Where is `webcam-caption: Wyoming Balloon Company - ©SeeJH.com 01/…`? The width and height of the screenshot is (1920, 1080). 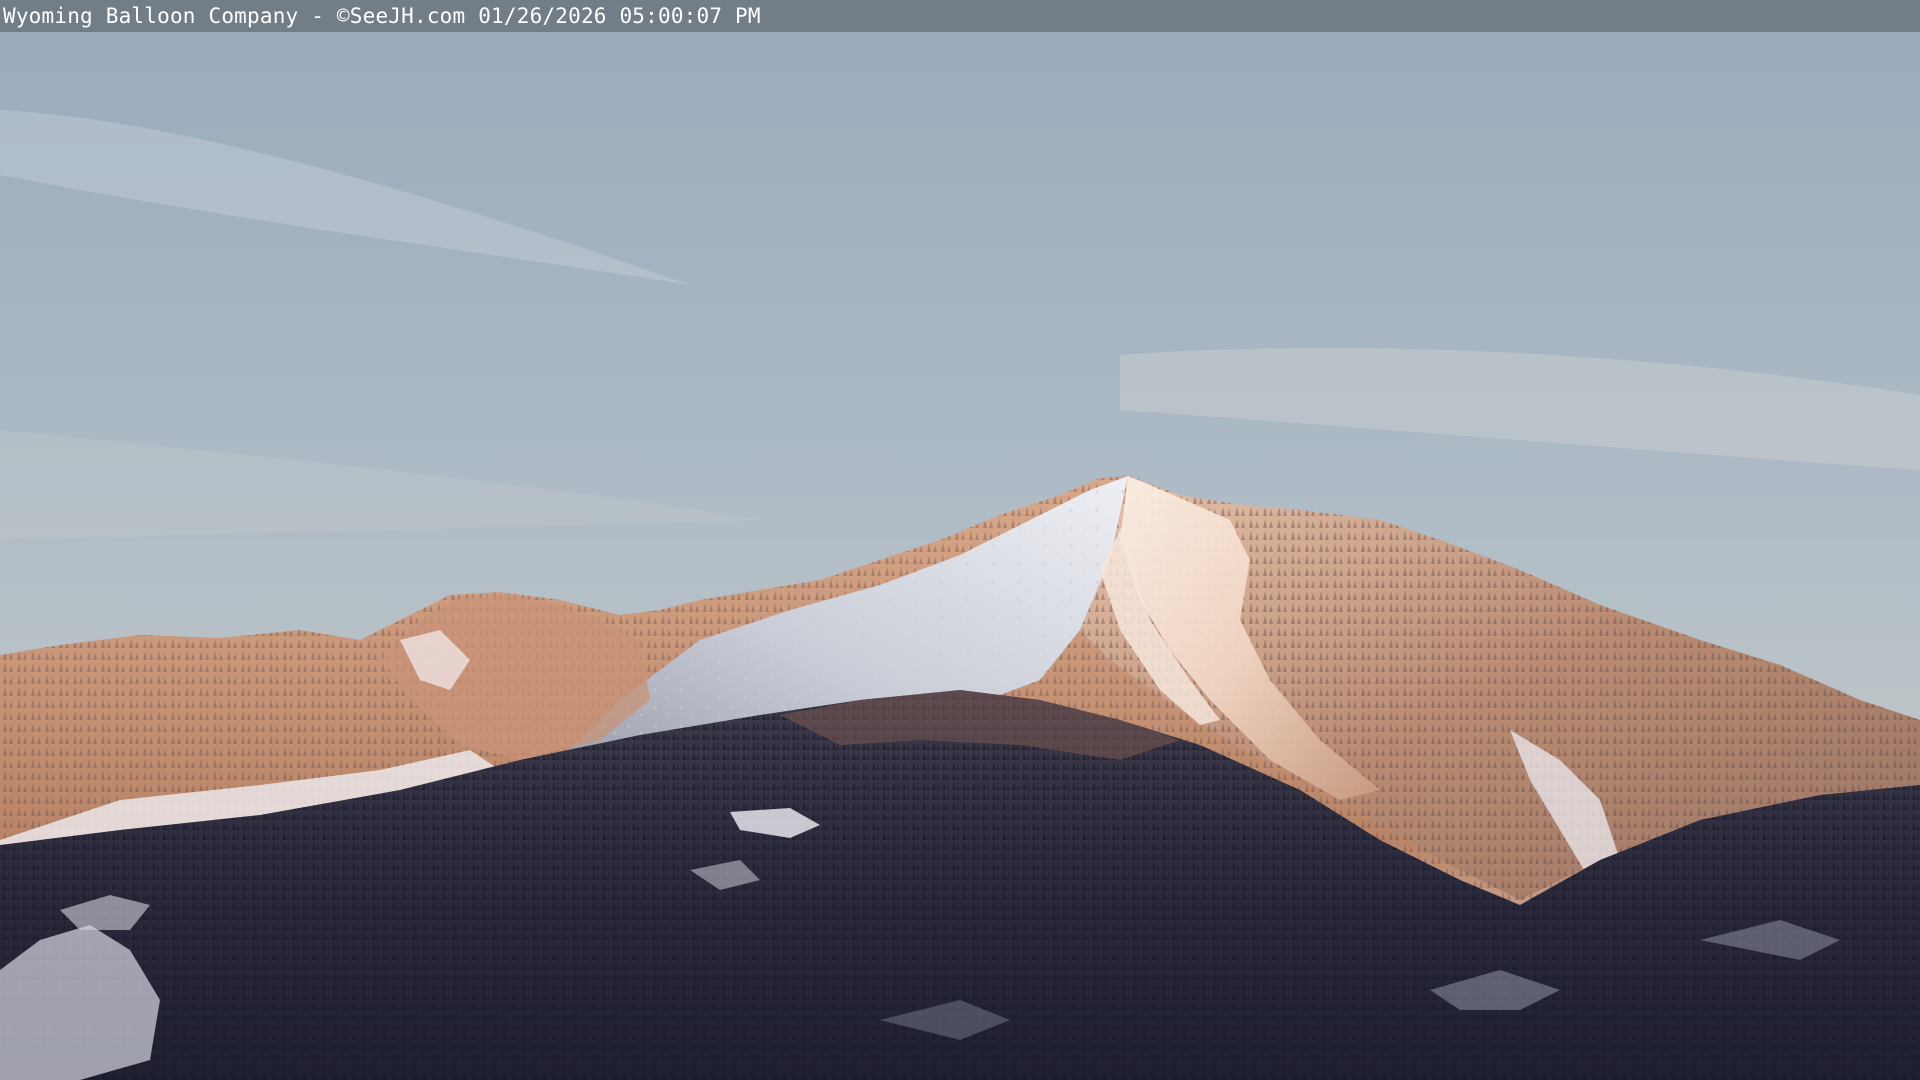 webcam-caption: Wyoming Balloon Company - ©SeeJH.com 01/… is located at coordinates (382, 16).